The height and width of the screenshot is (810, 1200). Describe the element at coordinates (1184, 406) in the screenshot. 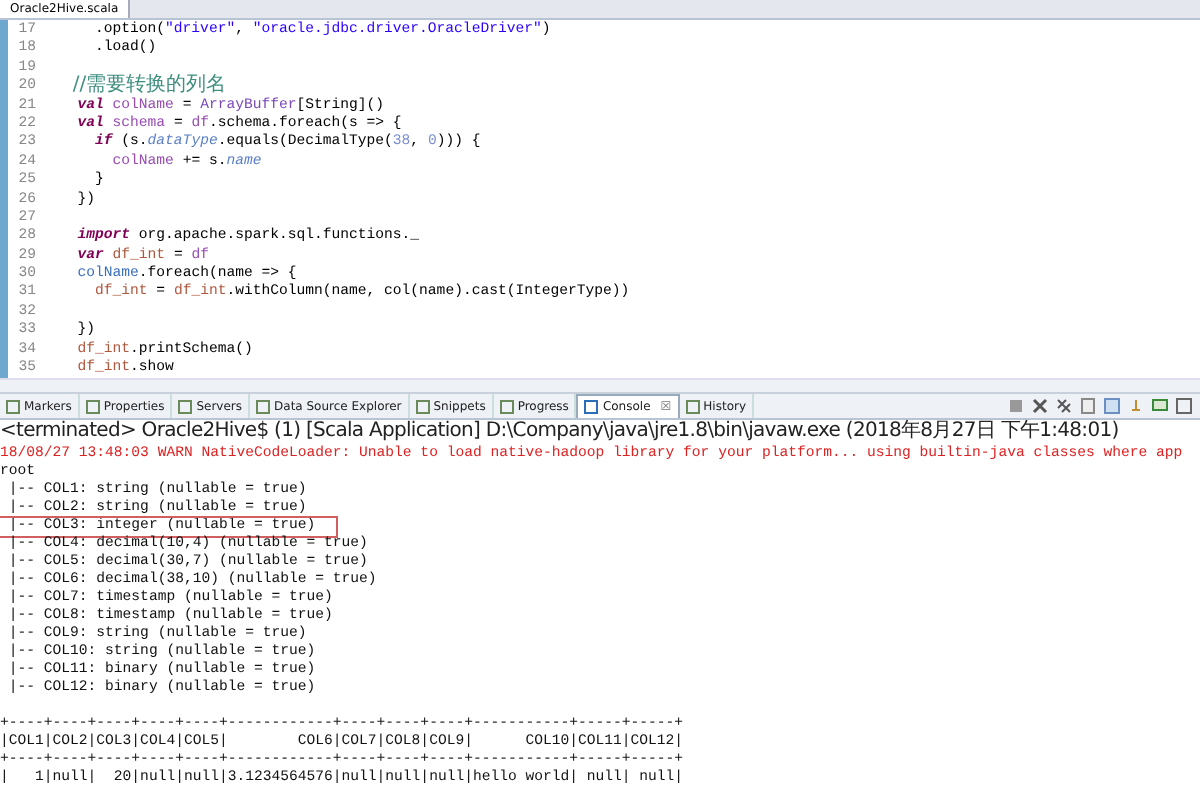

I see `window-icon` at that location.